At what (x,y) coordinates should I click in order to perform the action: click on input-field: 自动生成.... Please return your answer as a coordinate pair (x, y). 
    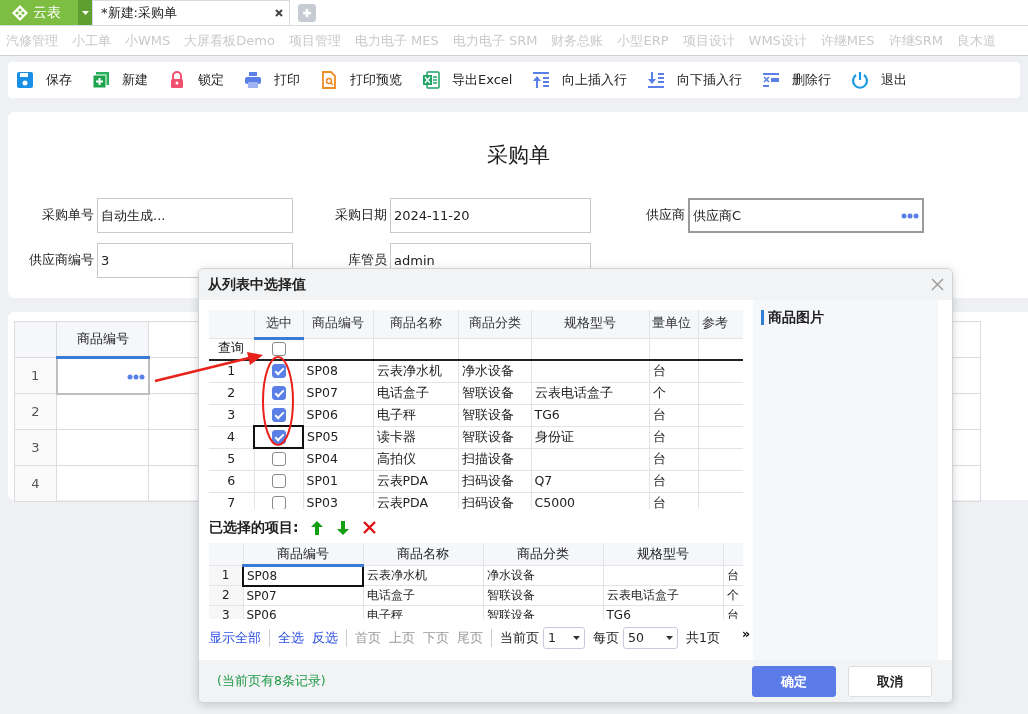
    Looking at the image, I should click on (195, 215).